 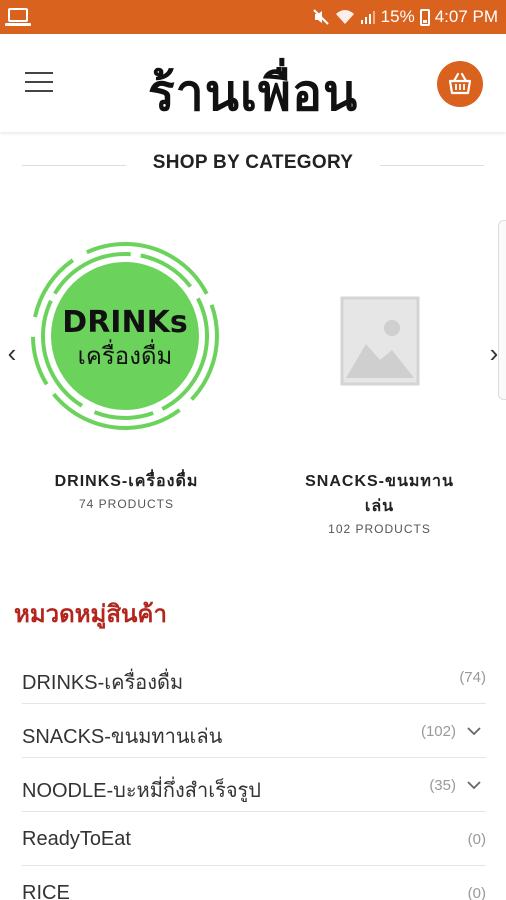 What do you see at coordinates (466, 16) in the screenshot?
I see `clock: 4:07 PM` at bounding box center [466, 16].